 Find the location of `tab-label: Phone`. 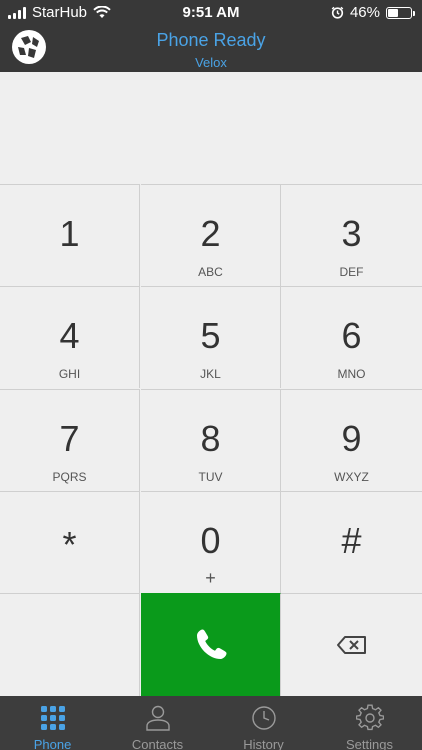

tab-label: Phone is located at coordinates (52, 743).